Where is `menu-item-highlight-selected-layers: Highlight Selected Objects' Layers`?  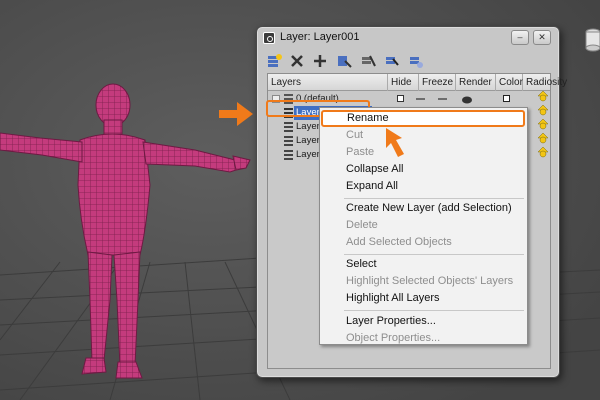 menu-item-highlight-selected-layers: Highlight Selected Objects' Layers is located at coordinates (423, 281).